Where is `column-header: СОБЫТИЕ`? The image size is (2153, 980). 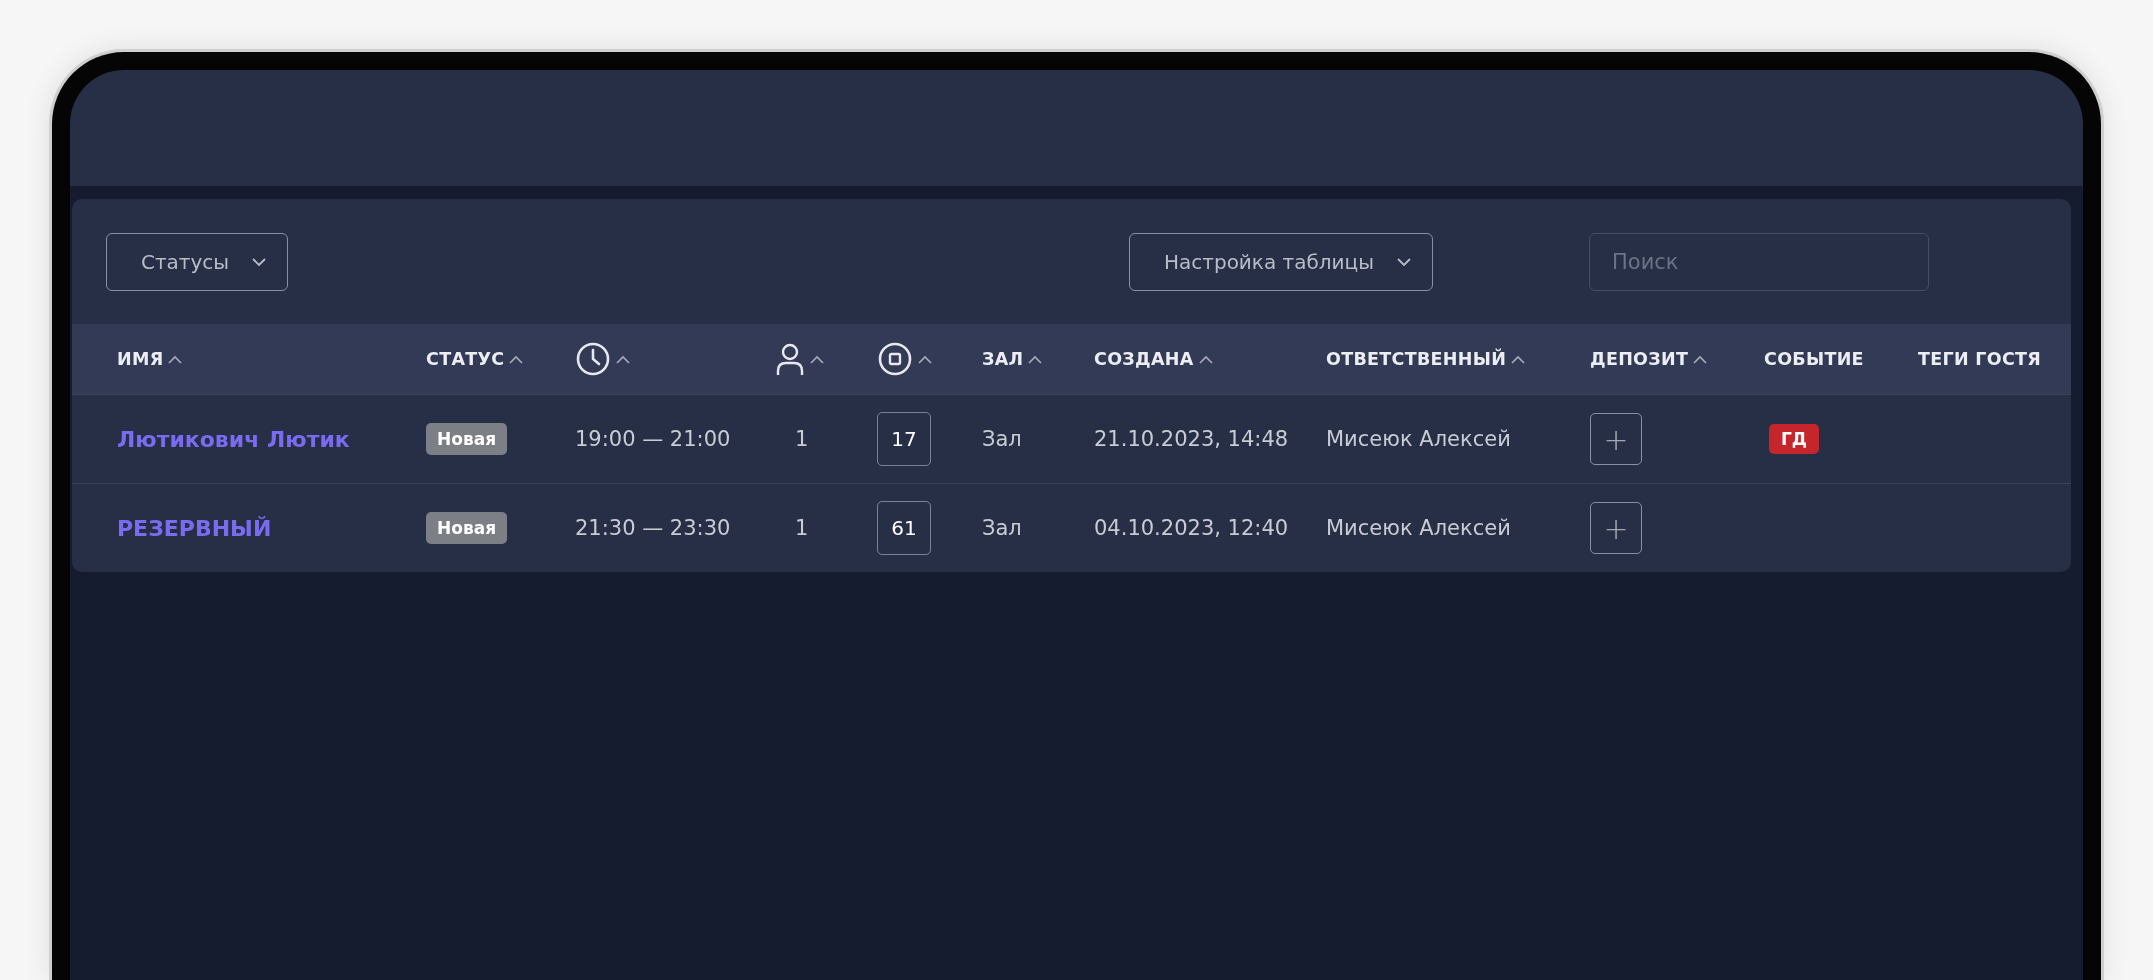
column-header: СОБЫТИЕ is located at coordinates (1814, 359).